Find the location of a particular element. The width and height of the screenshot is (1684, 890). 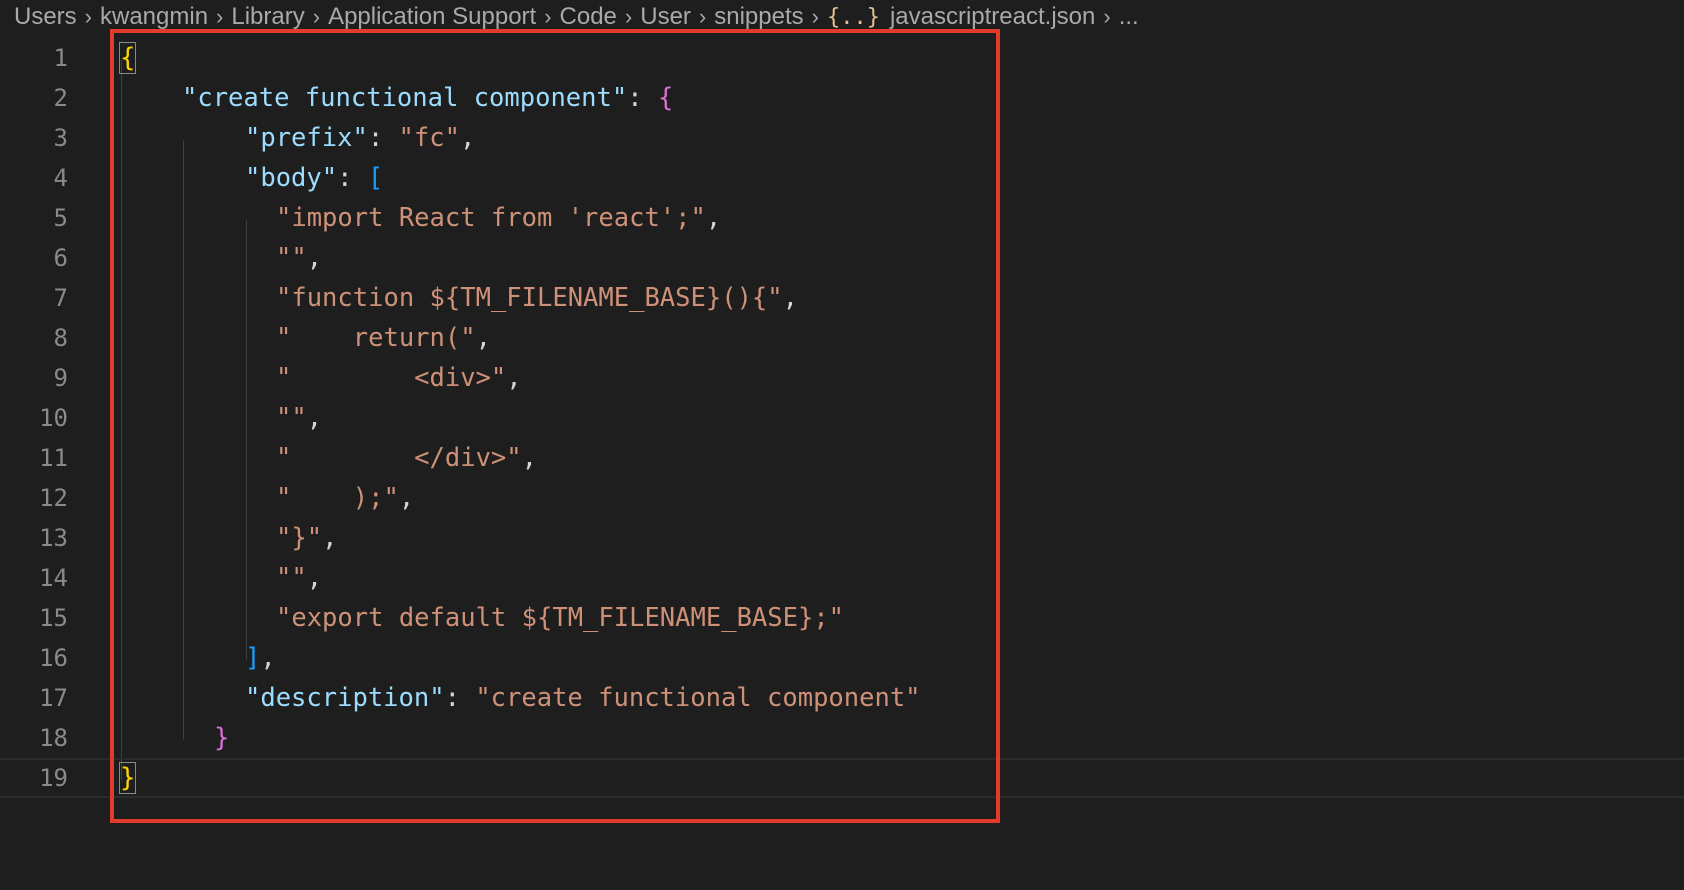

code-token: "}" is located at coordinates (299, 538).